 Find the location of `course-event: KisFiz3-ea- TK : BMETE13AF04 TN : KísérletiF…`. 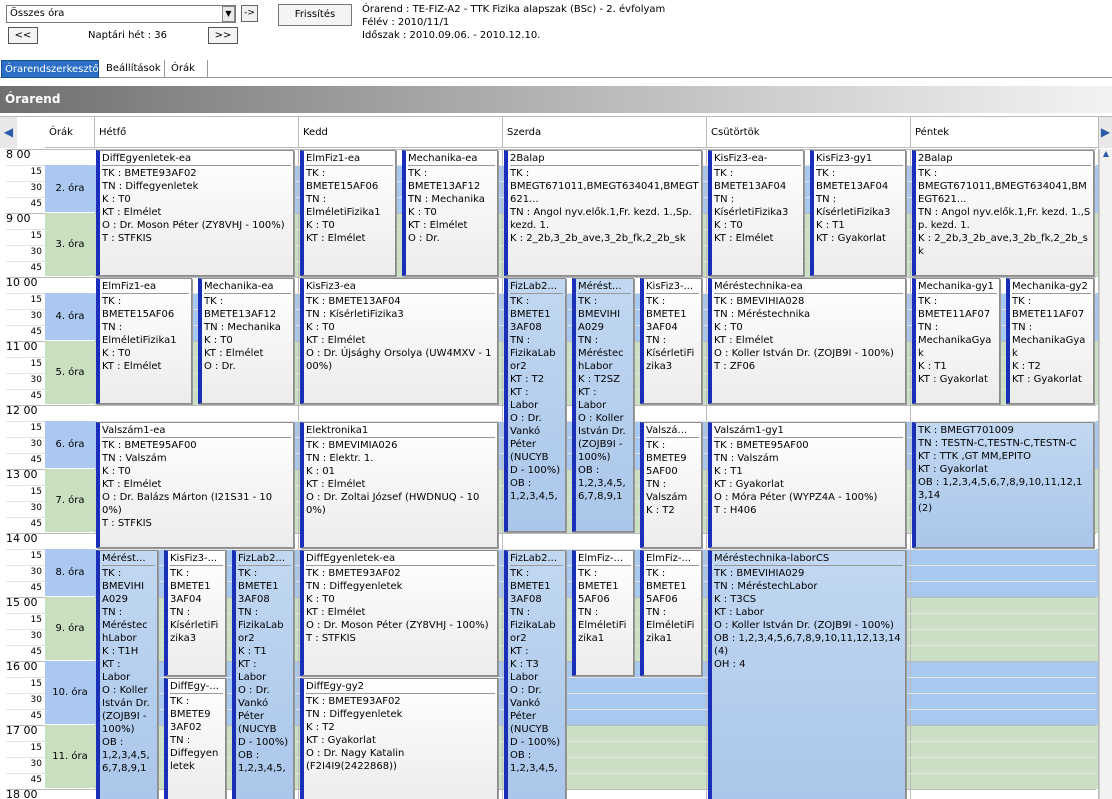

course-event: KisFiz3-ea- TK : BMETE13AF04 TN : KísérletiF… is located at coordinates (756, 213).